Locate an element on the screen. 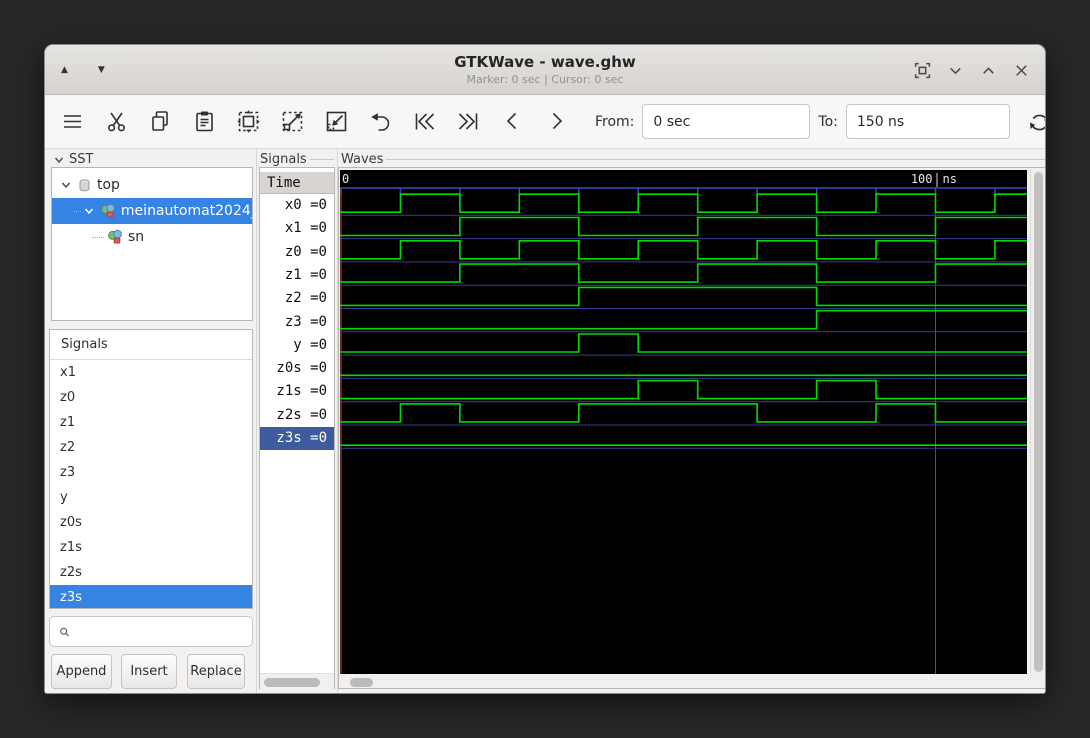  go-last-button is located at coordinates (468, 122).